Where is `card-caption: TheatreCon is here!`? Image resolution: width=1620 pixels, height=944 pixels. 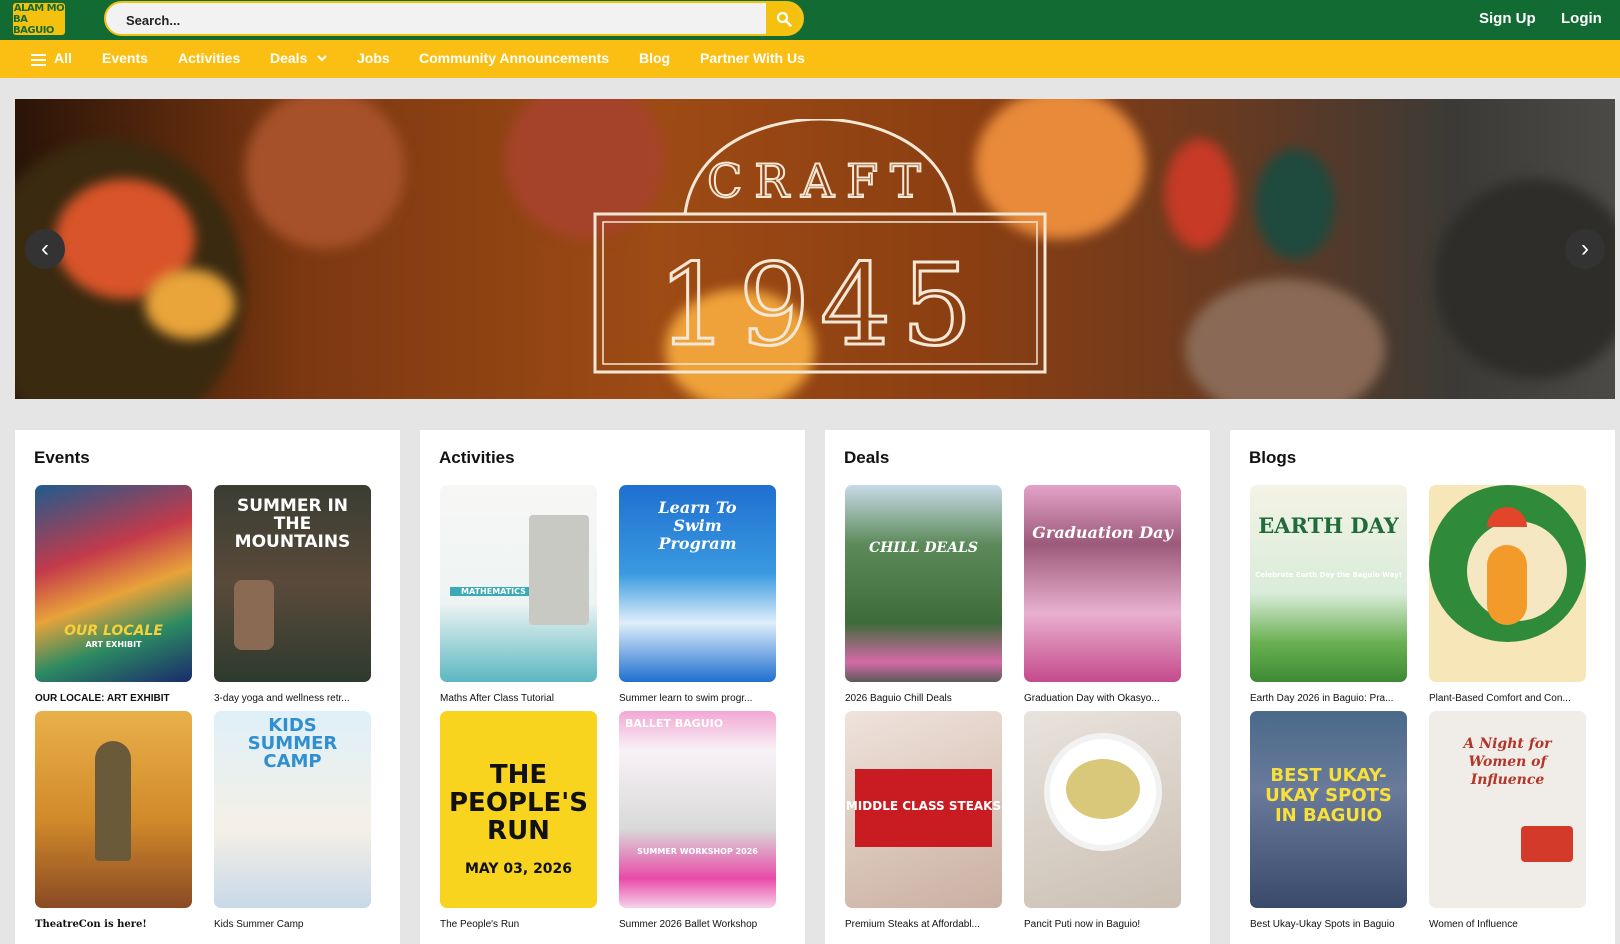
card-caption: TheatreCon is here! is located at coordinates (91, 924).